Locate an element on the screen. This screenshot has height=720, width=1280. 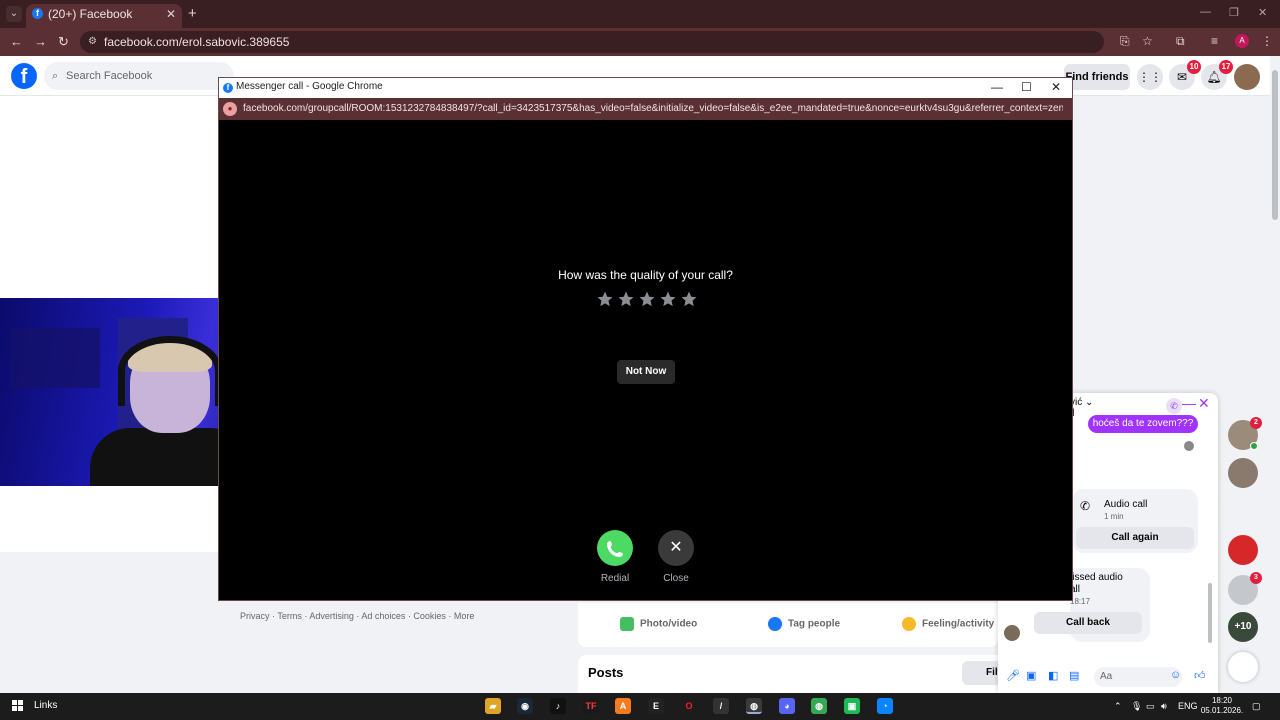
feeling-icon is located at coordinates (909, 624).